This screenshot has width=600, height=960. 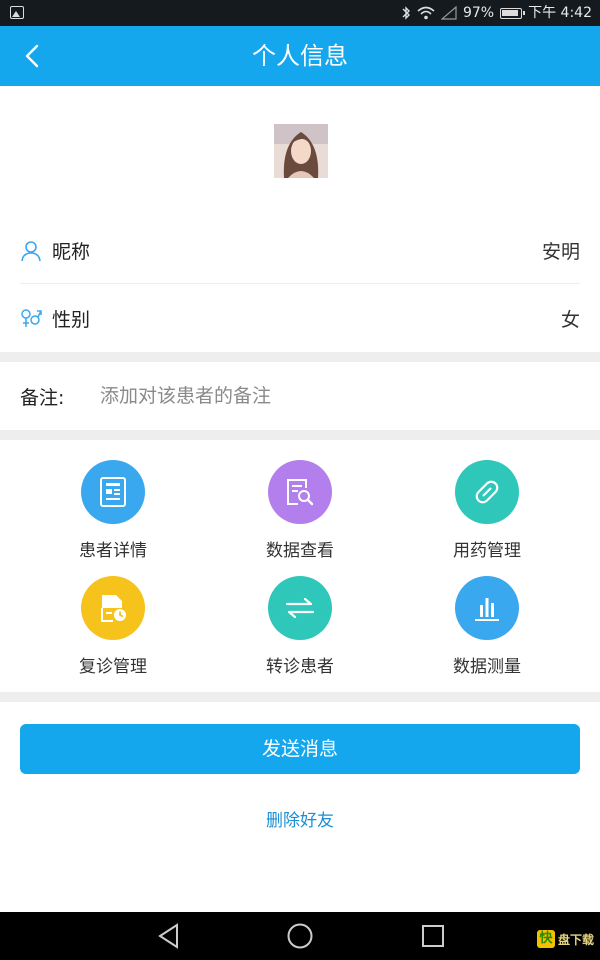 I want to click on signal-icon, so click(x=448, y=13).